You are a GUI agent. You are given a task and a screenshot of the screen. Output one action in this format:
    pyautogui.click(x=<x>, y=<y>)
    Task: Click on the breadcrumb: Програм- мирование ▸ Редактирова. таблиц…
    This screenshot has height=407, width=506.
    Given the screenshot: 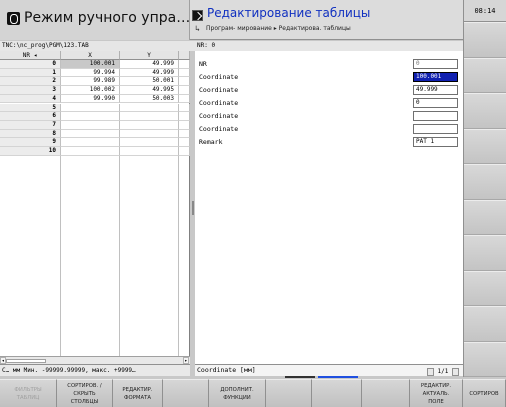 What is the action you would take?
    pyautogui.click(x=278, y=28)
    